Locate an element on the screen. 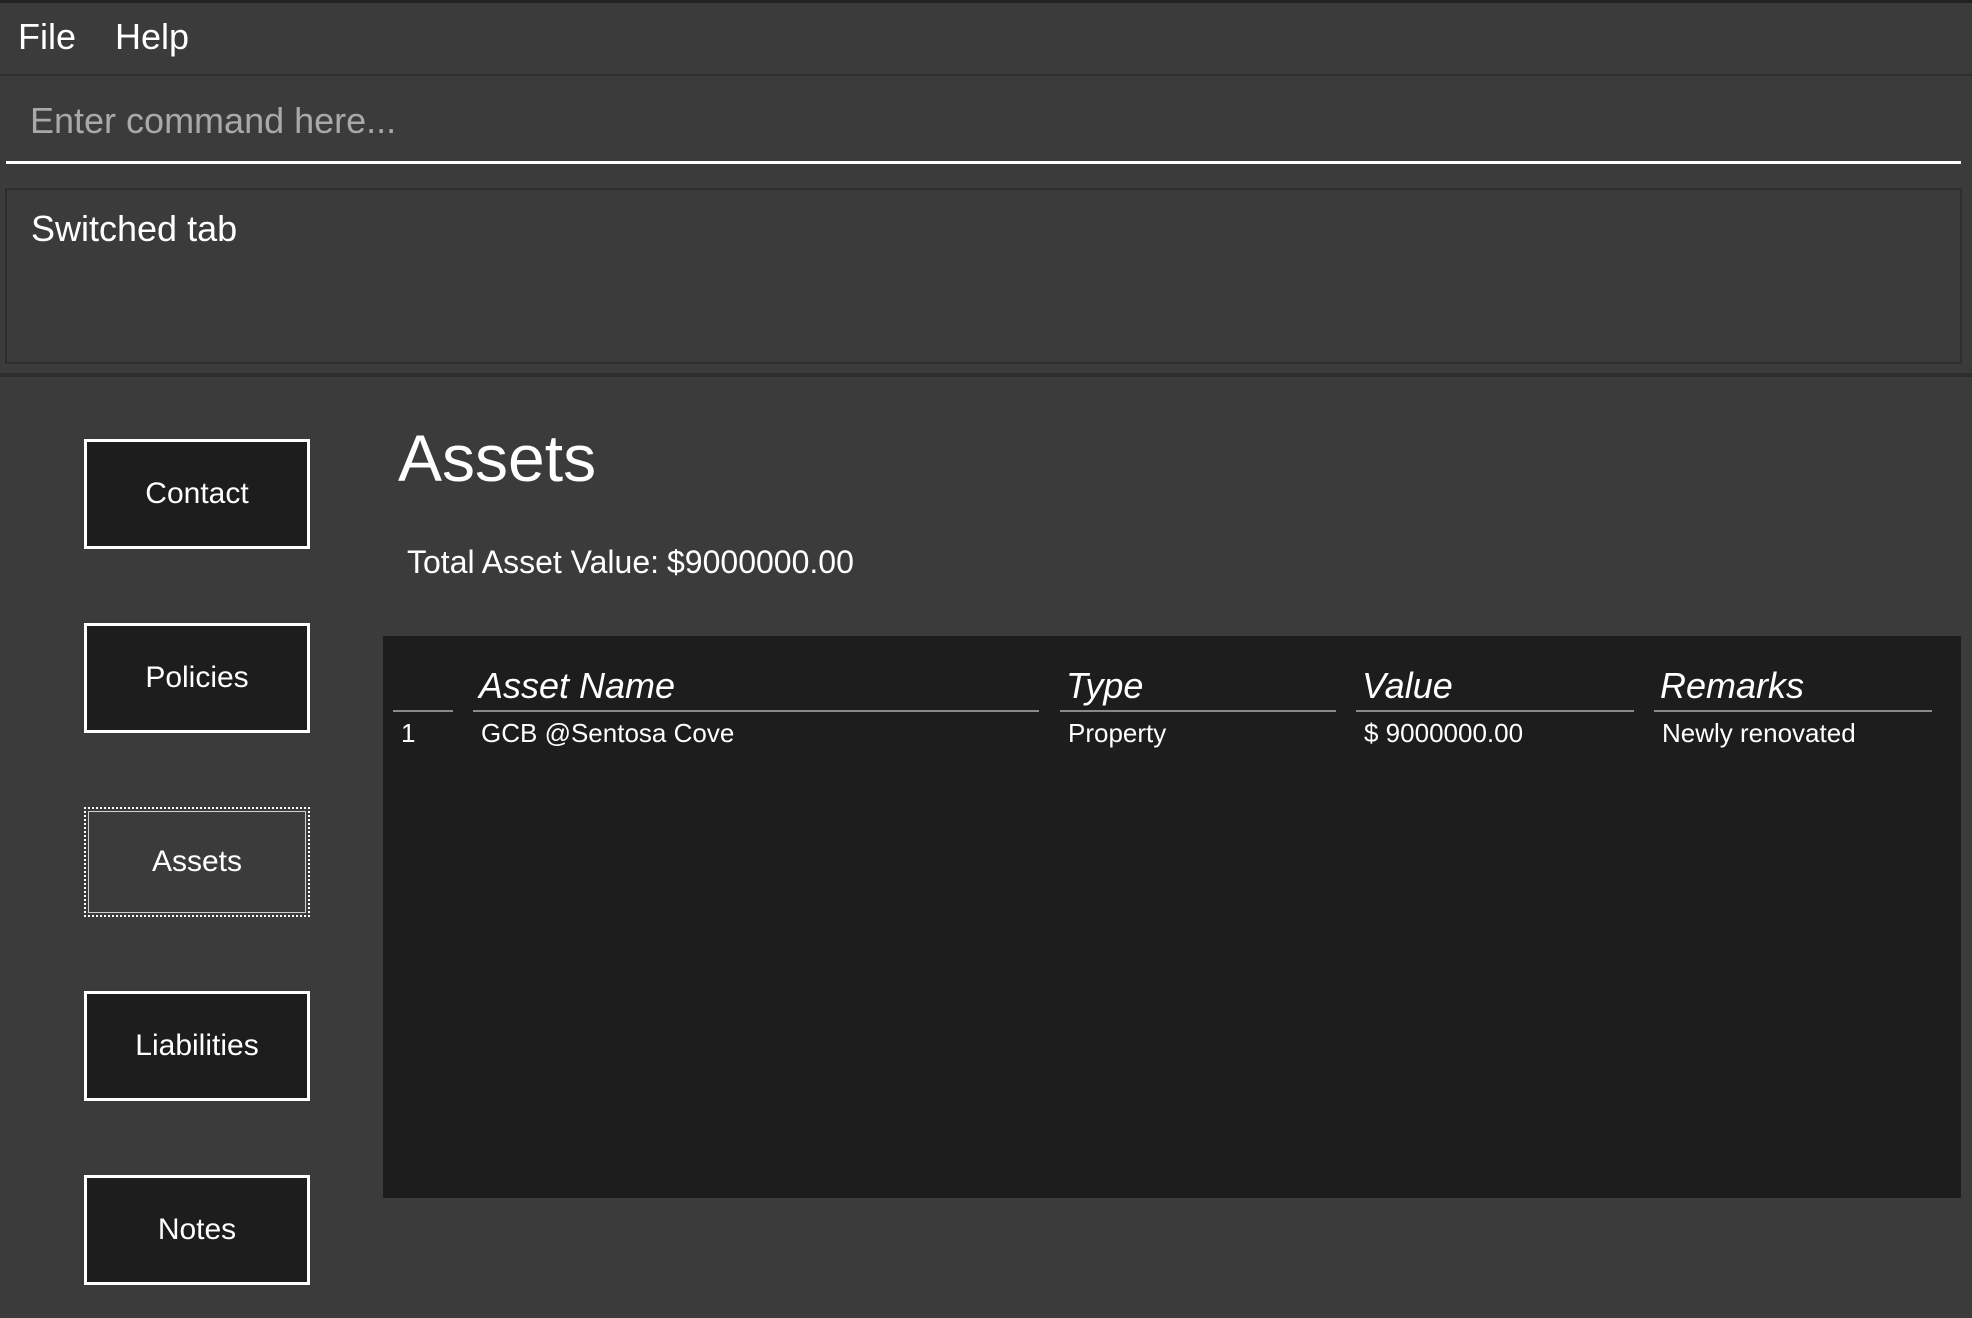 The width and height of the screenshot is (1972, 1318). command-box is located at coordinates (983, 122).